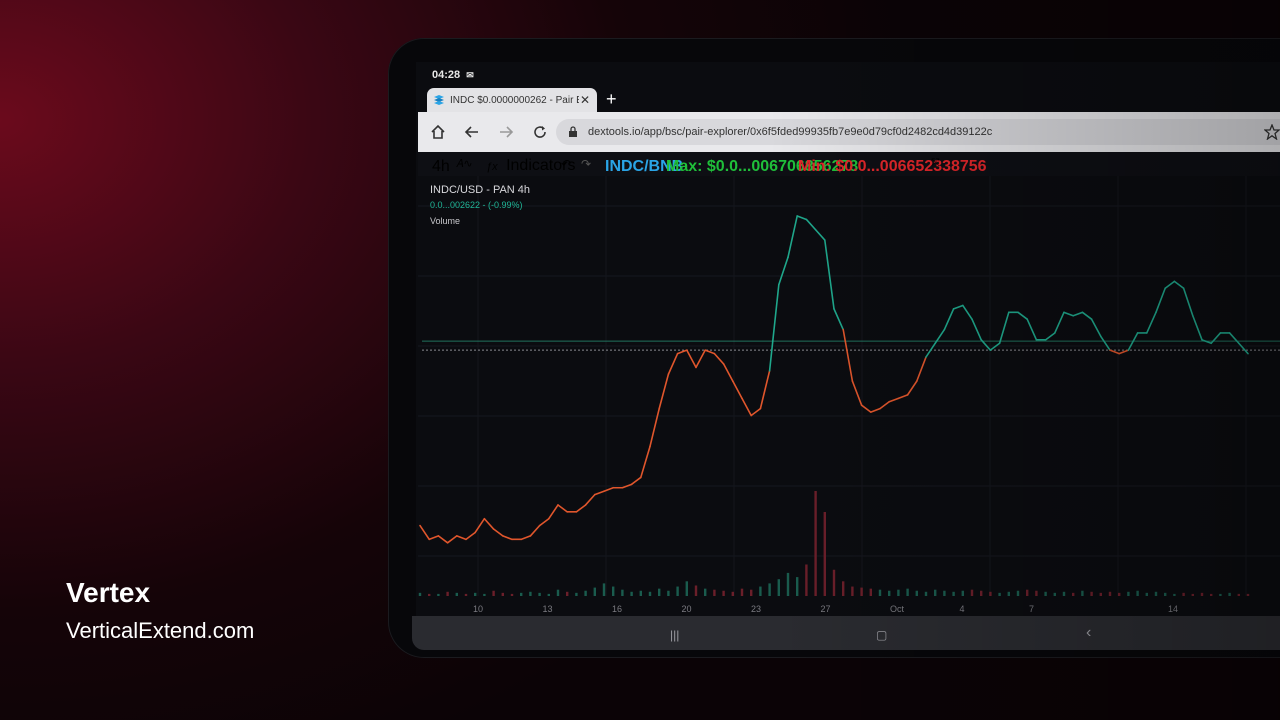 This screenshot has height=720, width=1280. Describe the element at coordinates (506, 132) in the screenshot. I see `forward-arrow-icon` at that location.